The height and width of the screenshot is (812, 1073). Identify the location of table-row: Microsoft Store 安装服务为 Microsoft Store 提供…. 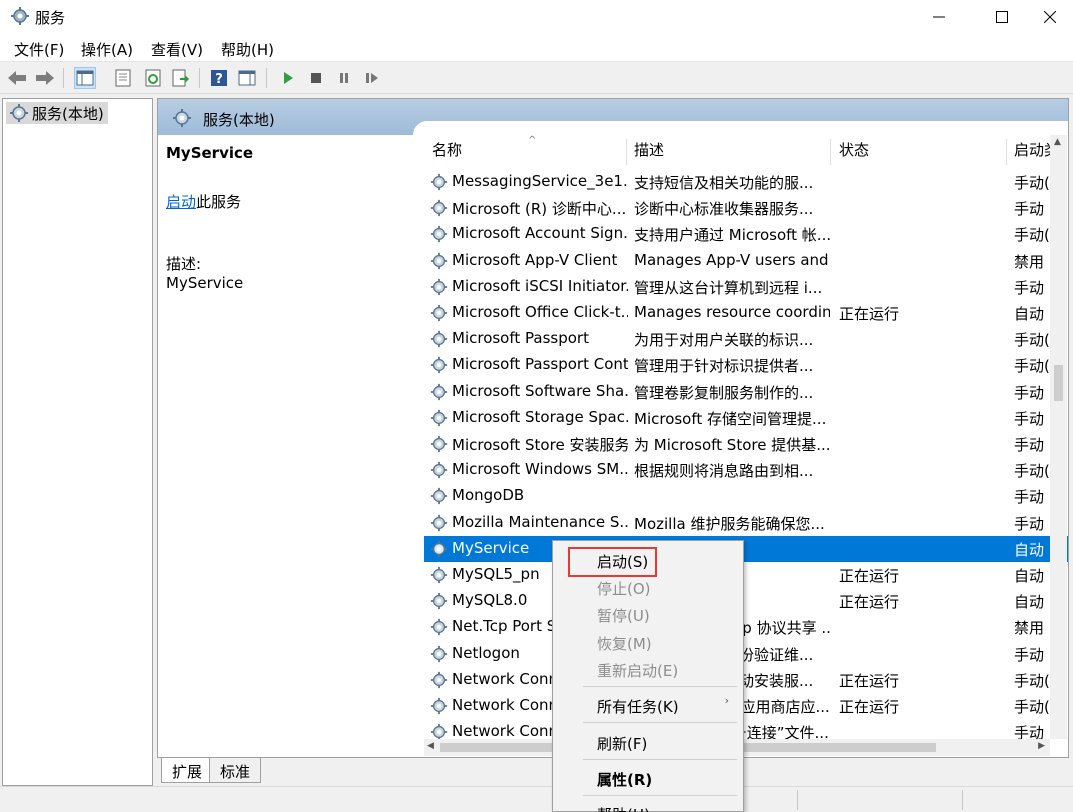
(746, 444).